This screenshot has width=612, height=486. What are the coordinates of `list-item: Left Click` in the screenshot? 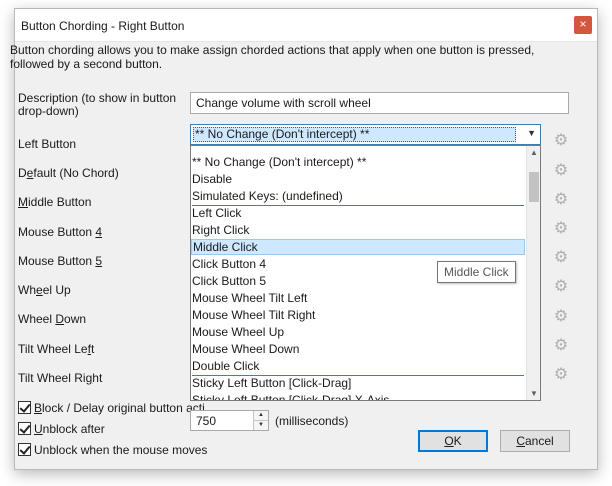 It's located at (358, 213).